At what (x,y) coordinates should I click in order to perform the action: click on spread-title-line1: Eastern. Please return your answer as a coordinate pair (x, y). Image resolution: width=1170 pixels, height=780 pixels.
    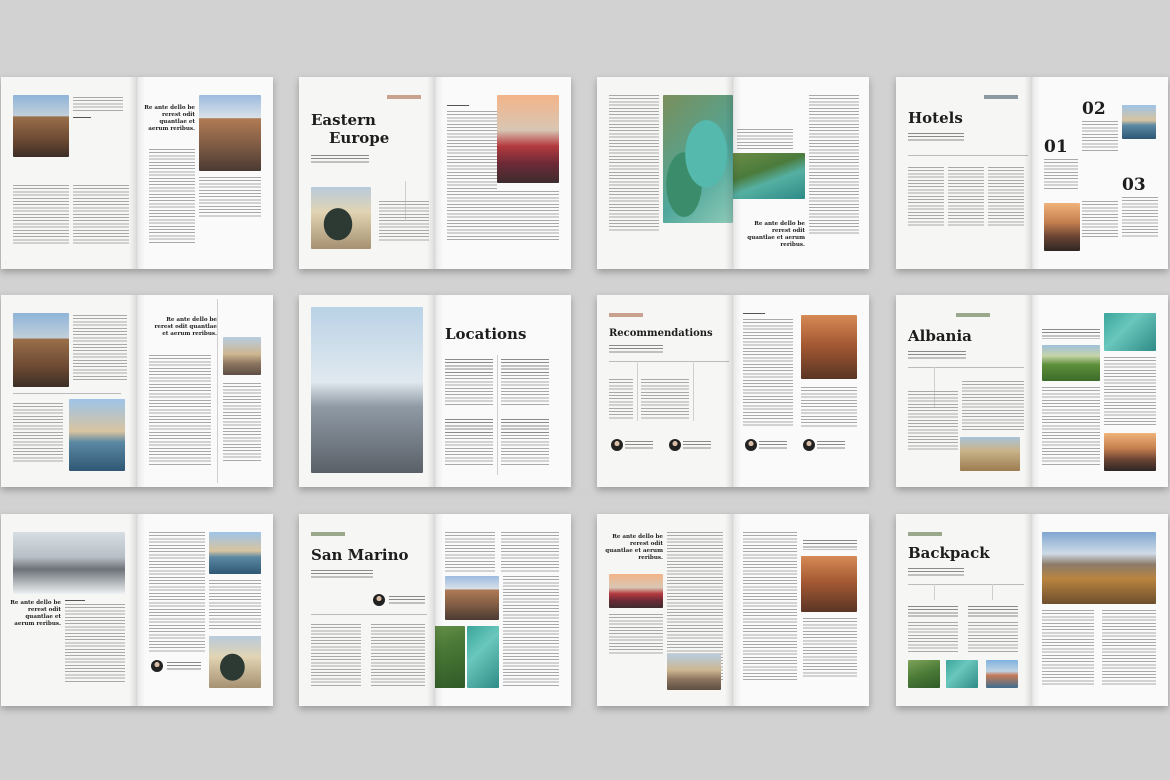
    Looking at the image, I should click on (343, 120).